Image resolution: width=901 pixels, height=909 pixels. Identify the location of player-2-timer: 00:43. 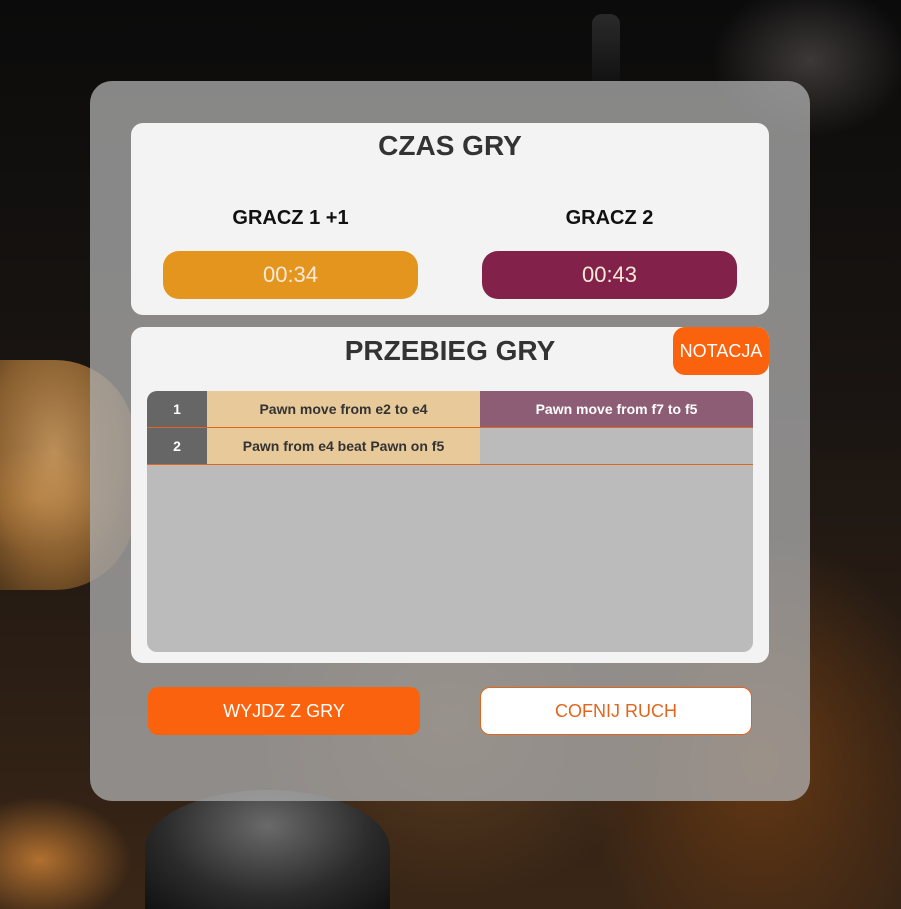
(609, 275).